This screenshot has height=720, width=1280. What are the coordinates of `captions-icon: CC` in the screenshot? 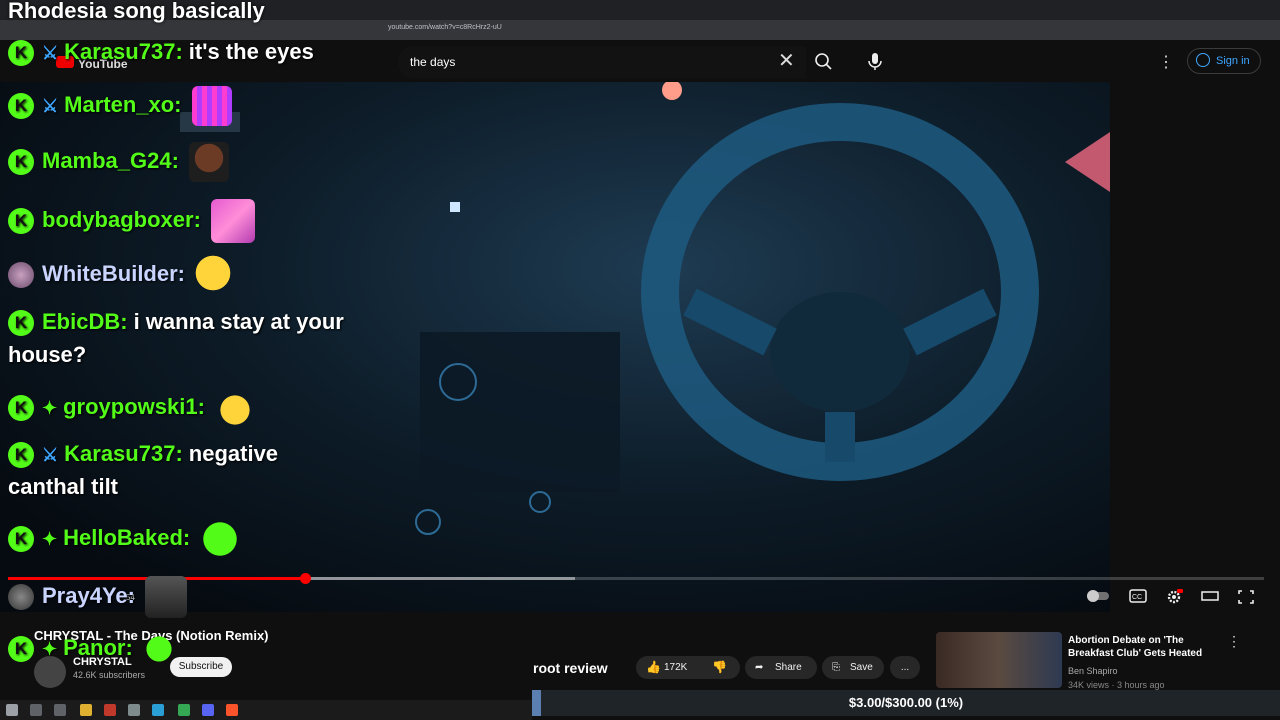 It's located at (1138, 596).